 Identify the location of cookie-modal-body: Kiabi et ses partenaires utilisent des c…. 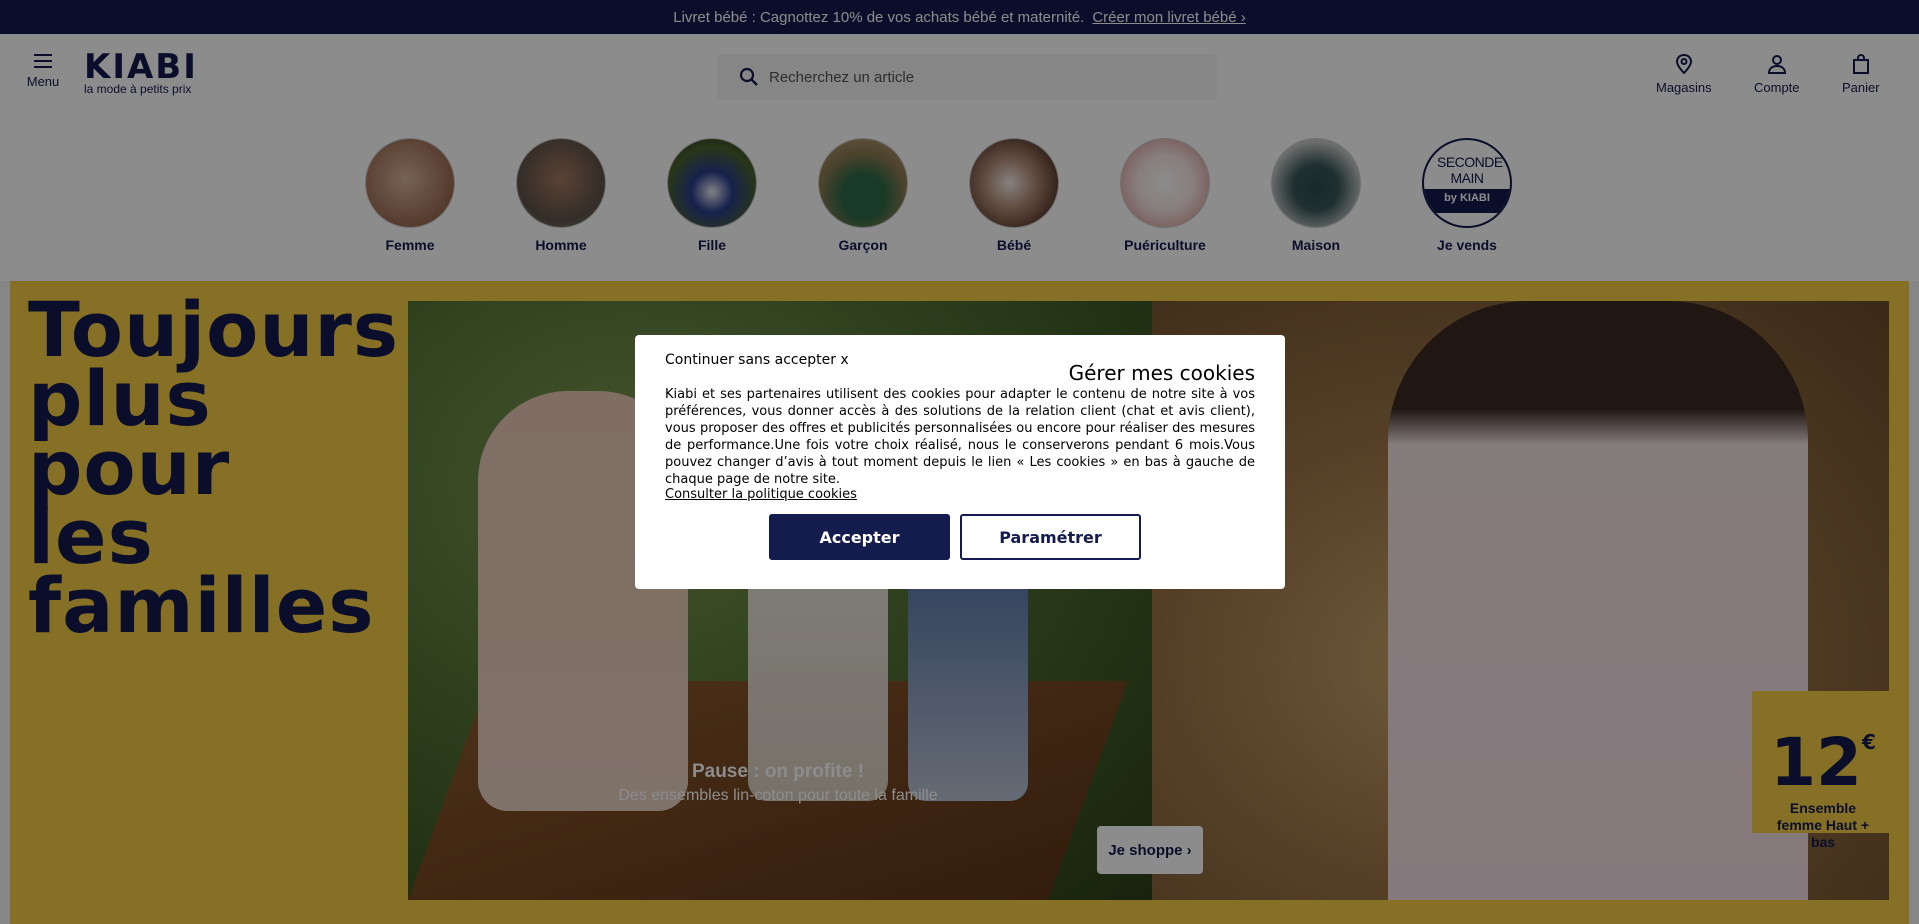
(960, 437).